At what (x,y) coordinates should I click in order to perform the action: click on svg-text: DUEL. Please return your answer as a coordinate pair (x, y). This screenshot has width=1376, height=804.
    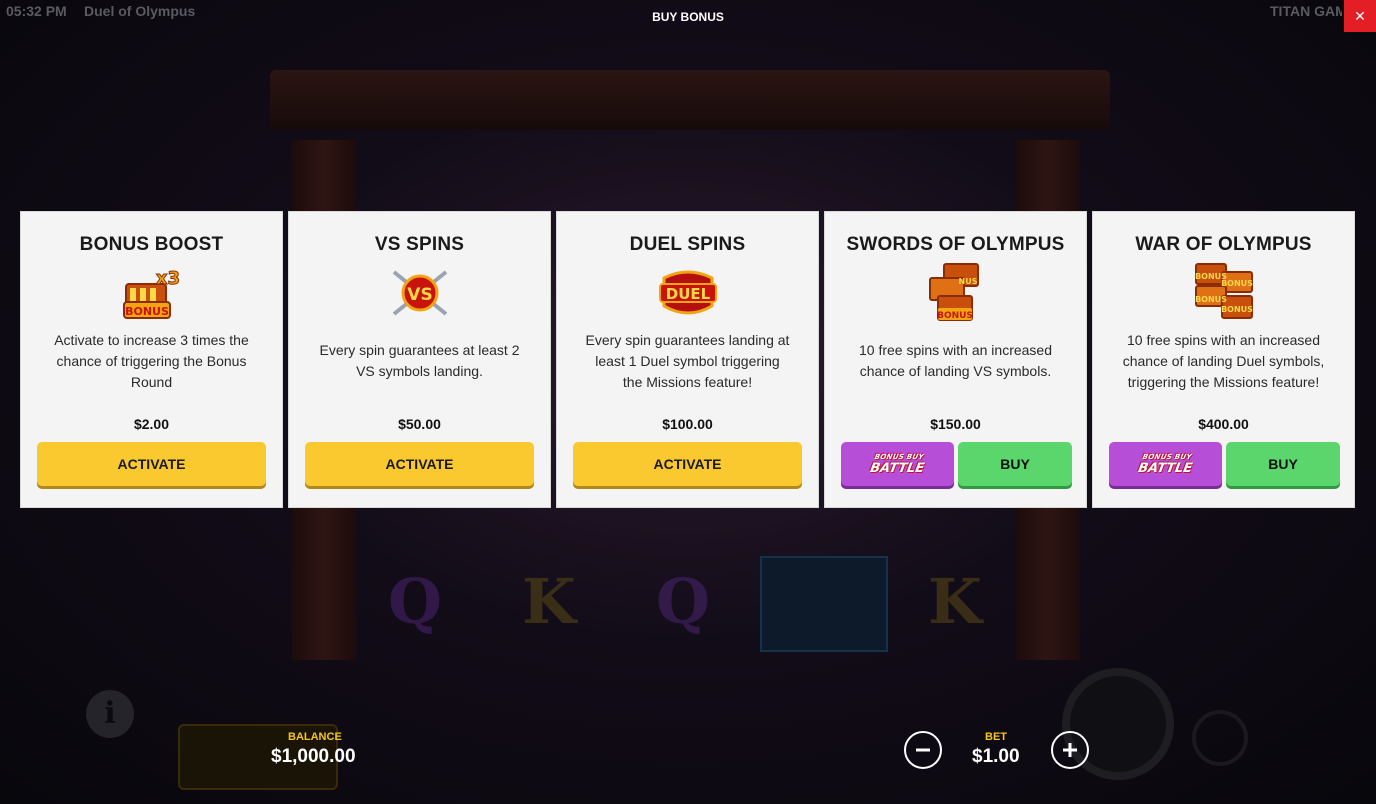
    Looking at the image, I should click on (687, 294).